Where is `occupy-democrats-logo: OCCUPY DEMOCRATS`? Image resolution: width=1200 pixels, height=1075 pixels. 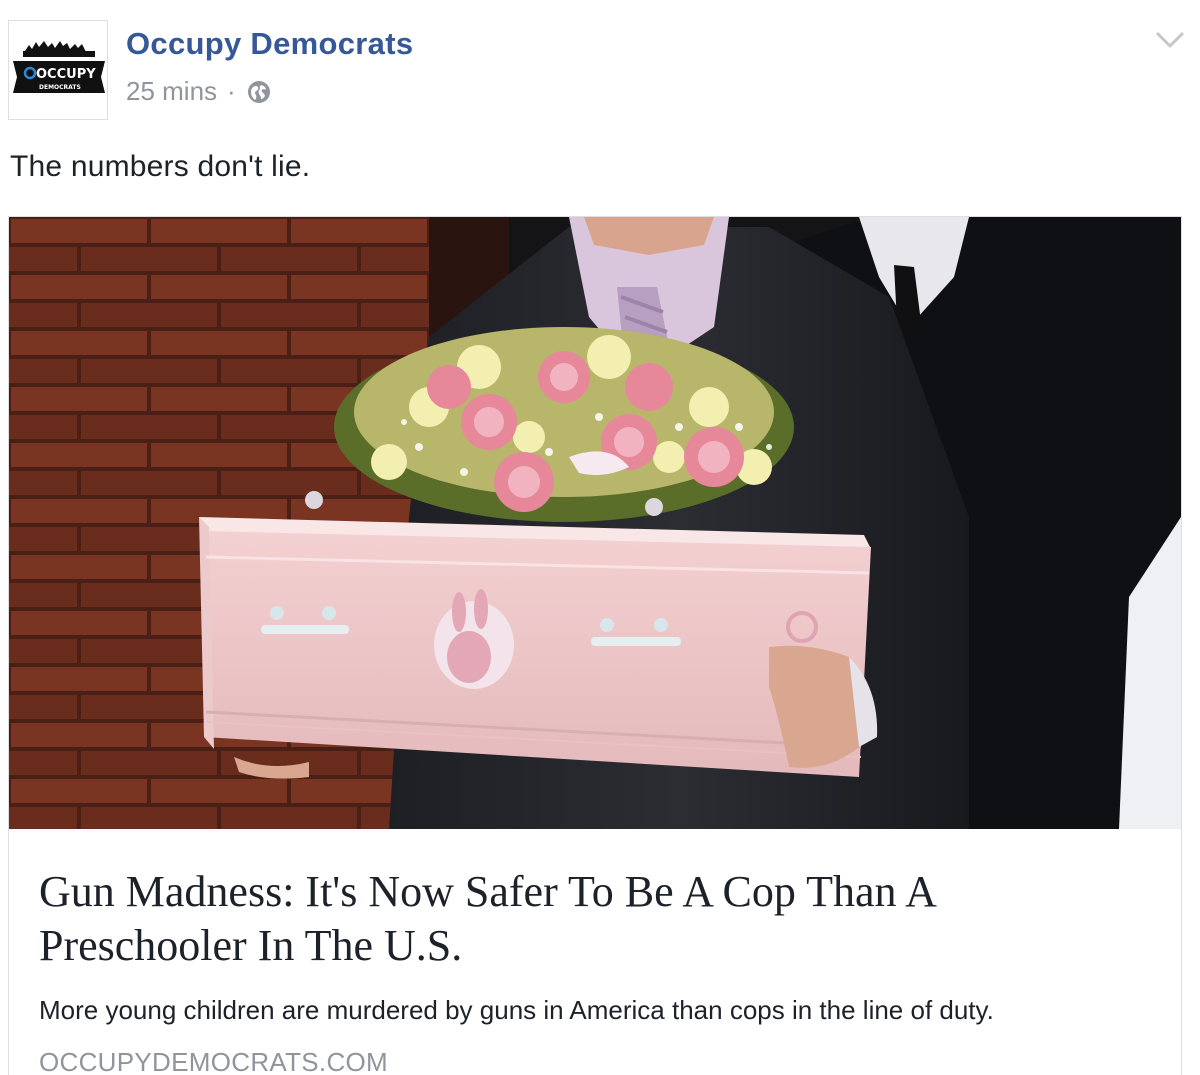 occupy-democrats-logo: OCCUPY DEMOCRATS is located at coordinates (59, 67).